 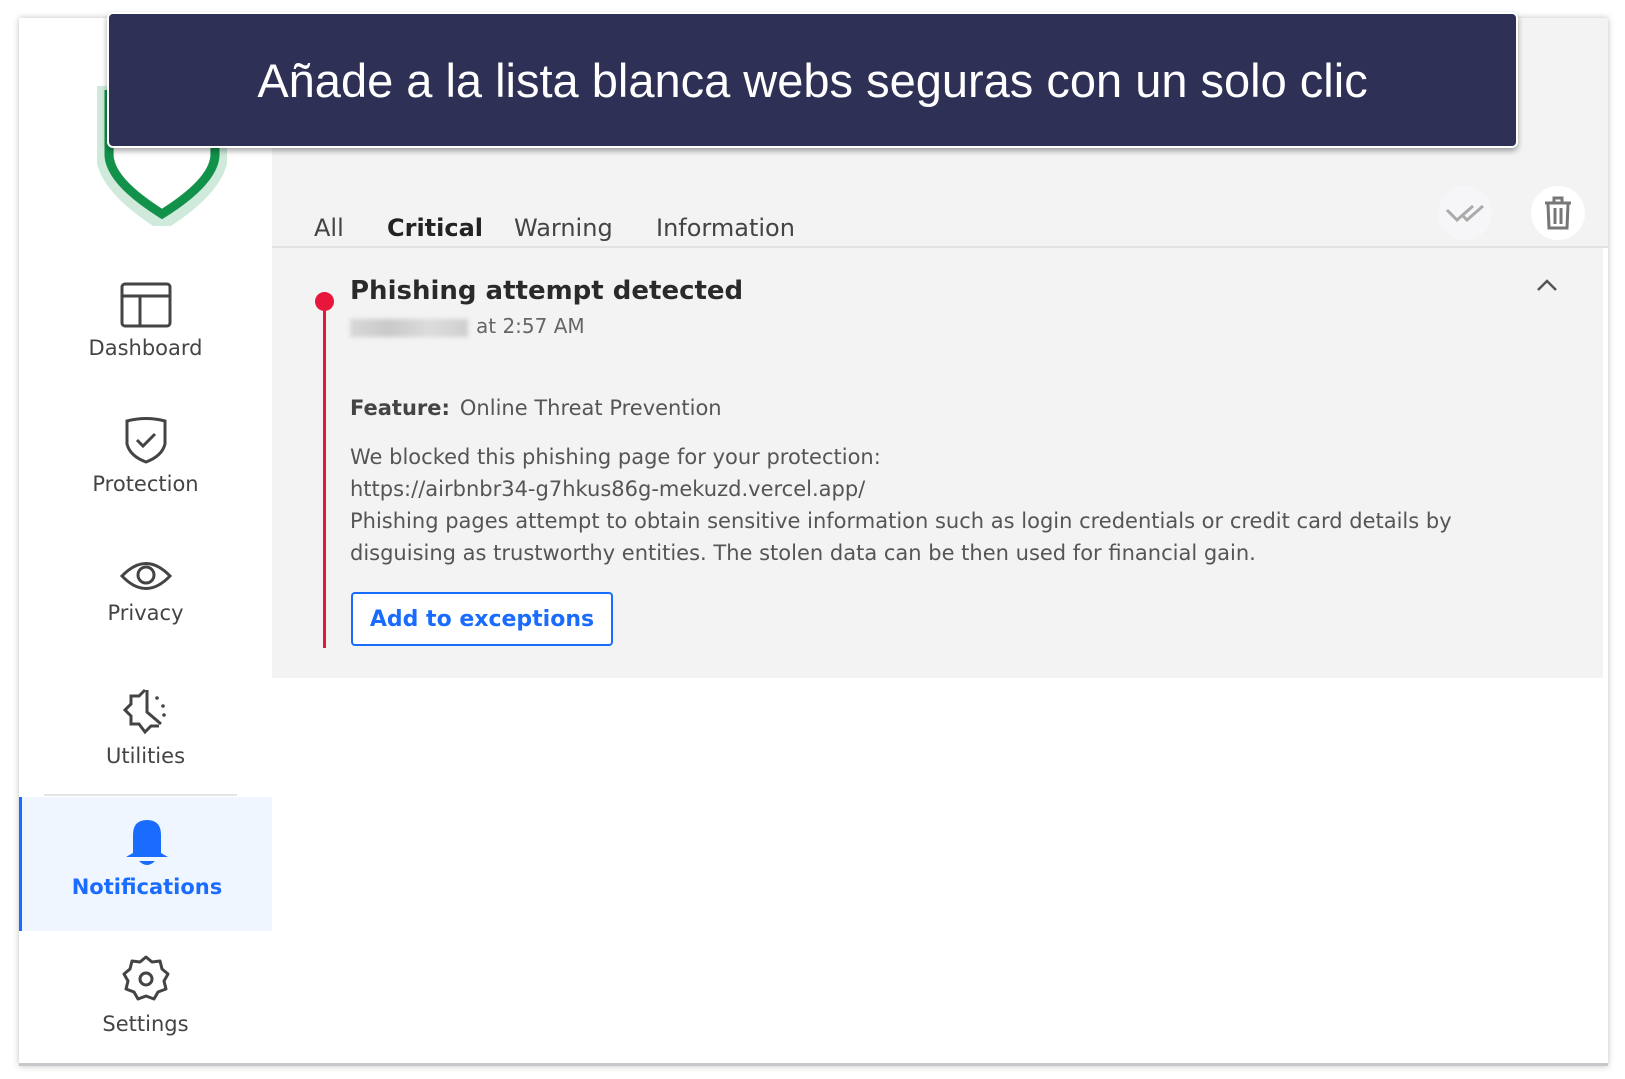 I want to click on time-text: at 2:57 AM, so click(x=530, y=326).